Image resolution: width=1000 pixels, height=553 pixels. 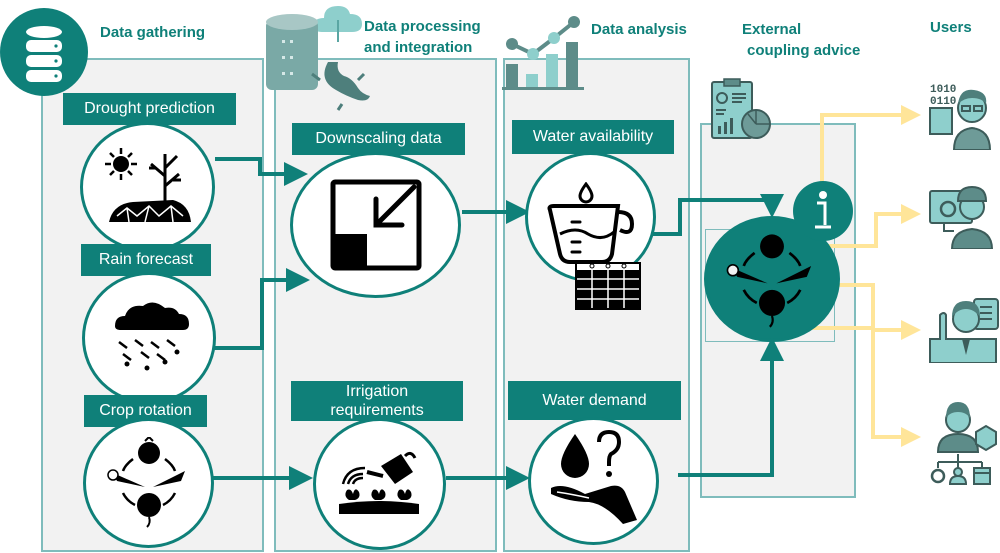 I want to click on label-water-availability: Water availability, so click(x=593, y=137).